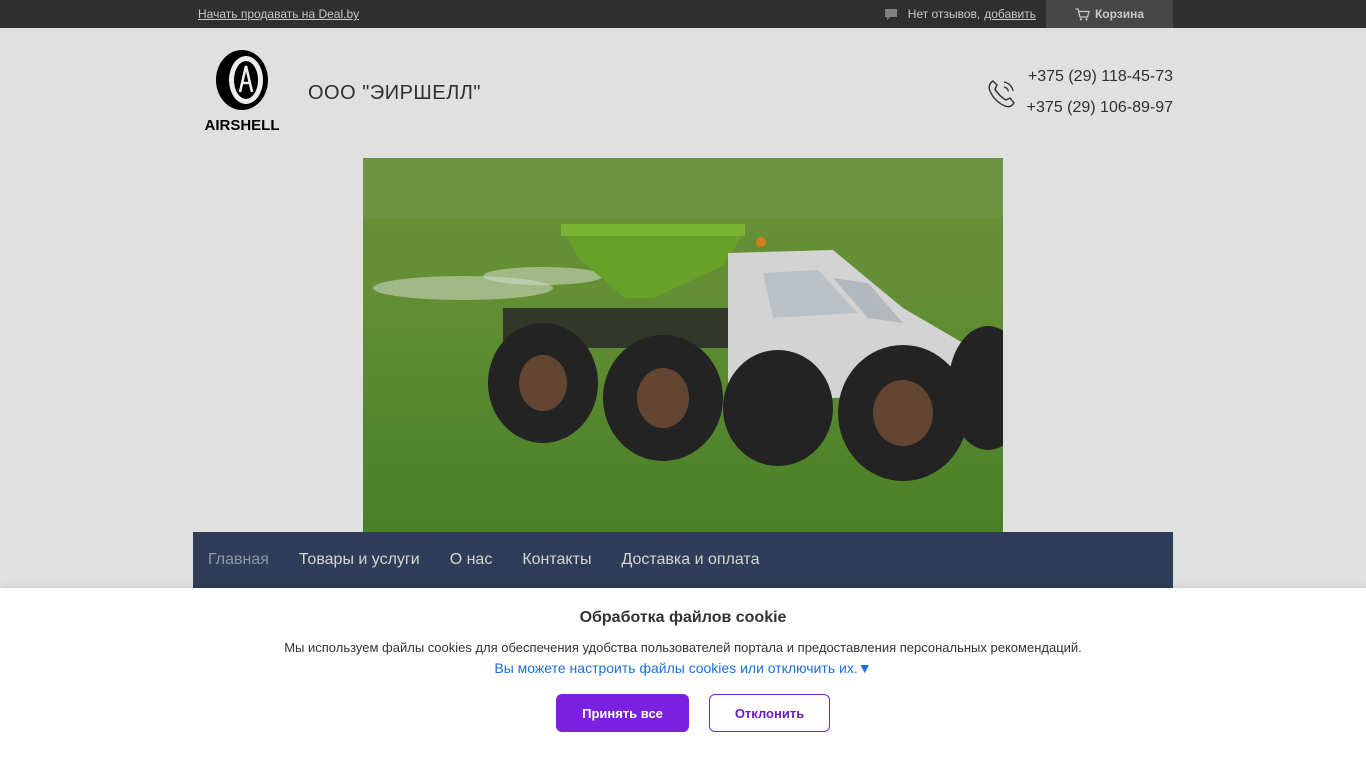 This screenshot has height=768, width=1366. I want to click on cart-icon, so click(1082, 13).